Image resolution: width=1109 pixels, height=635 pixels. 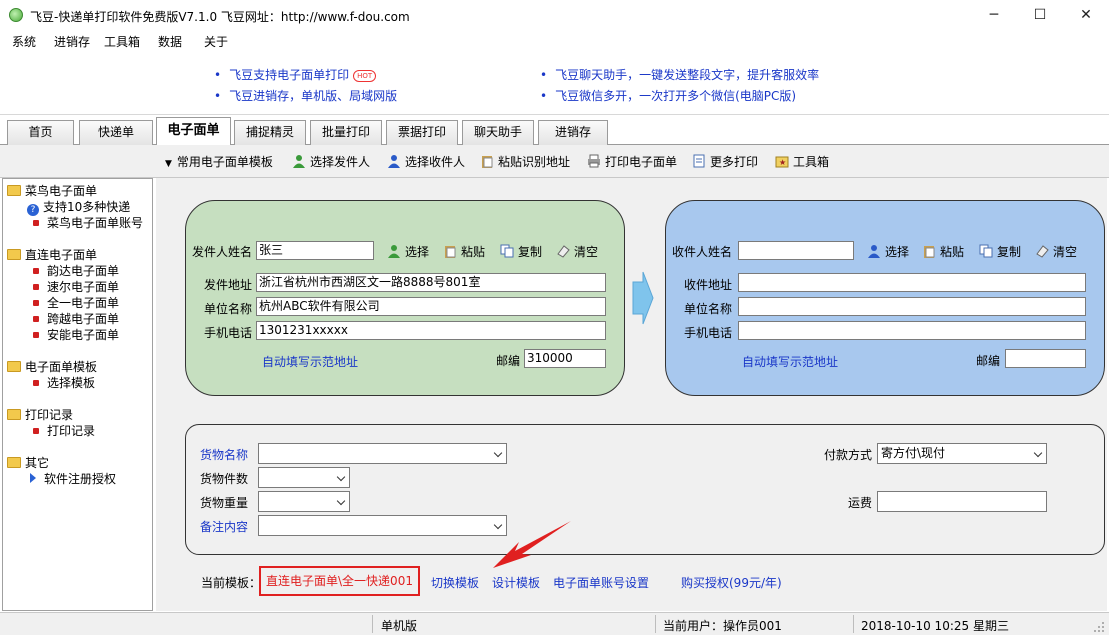 What do you see at coordinates (72, 41) in the screenshot?
I see `menu-inventory: 进销存` at bounding box center [72, 41].